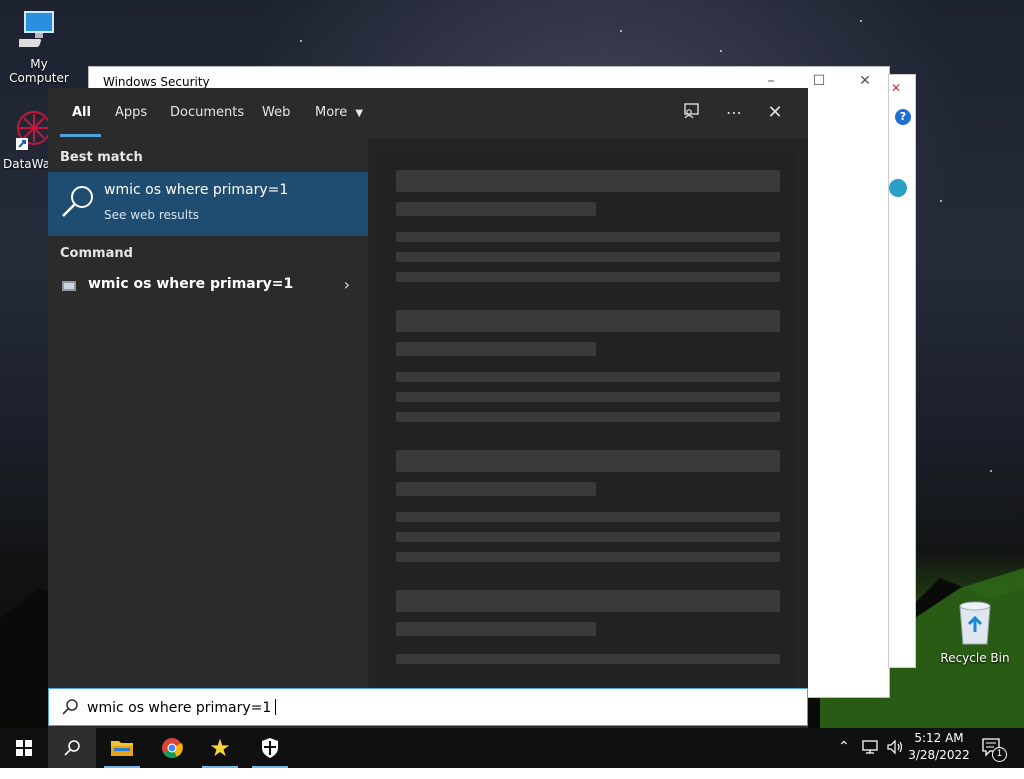  I want to click on shield-icon, so click(270, 748).